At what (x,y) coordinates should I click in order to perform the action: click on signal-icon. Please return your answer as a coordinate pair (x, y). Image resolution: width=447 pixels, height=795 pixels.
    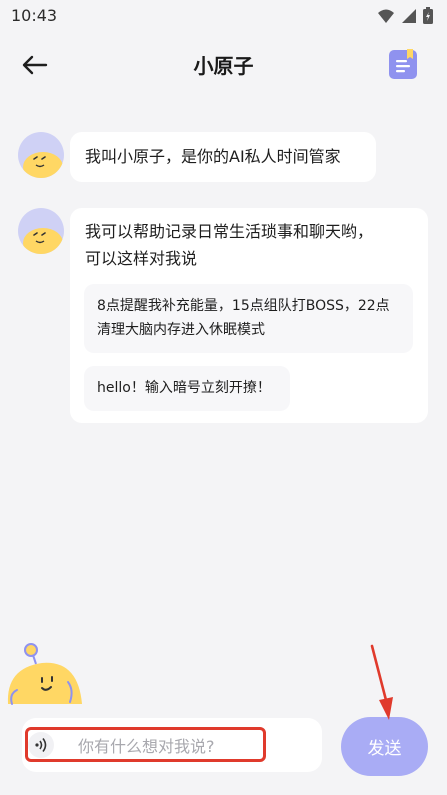
    Looking at the image, I should click on (409, 15).